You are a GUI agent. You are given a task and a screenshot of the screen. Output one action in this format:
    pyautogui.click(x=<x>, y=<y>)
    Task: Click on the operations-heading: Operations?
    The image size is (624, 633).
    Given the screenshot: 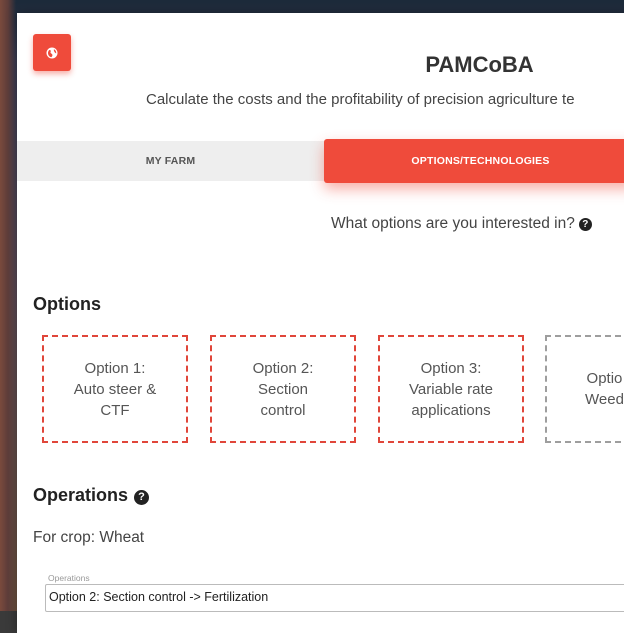 What is the action you would take?
    pyautogui.click(x=91, y=495)
    